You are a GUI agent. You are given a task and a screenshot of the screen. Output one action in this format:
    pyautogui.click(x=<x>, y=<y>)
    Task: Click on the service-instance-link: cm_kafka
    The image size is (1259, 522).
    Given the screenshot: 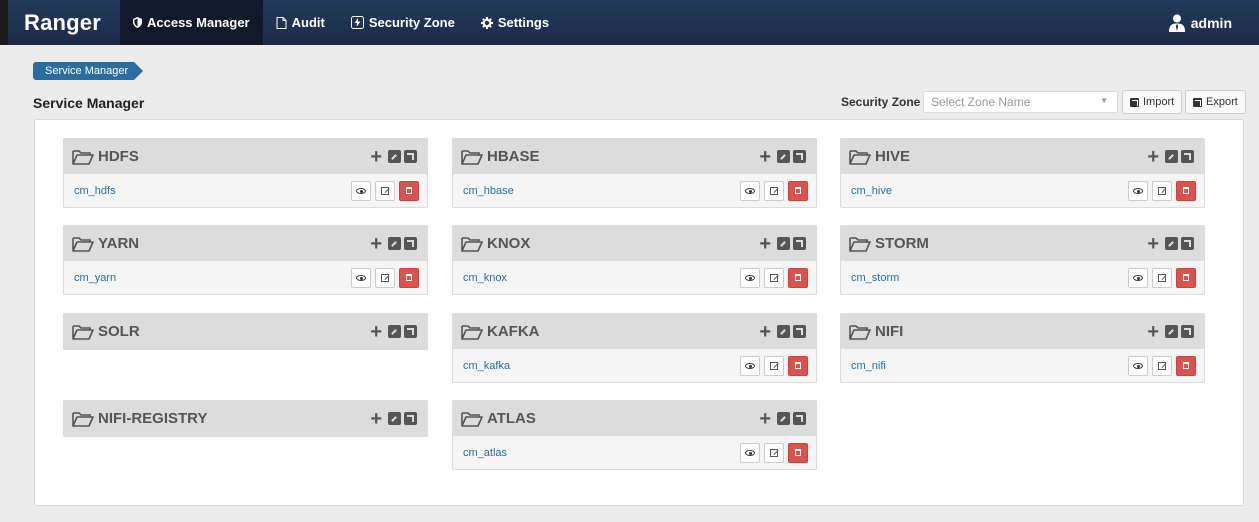 What is the action you would take?
    pyautogui.click(x=601, y=366)
    